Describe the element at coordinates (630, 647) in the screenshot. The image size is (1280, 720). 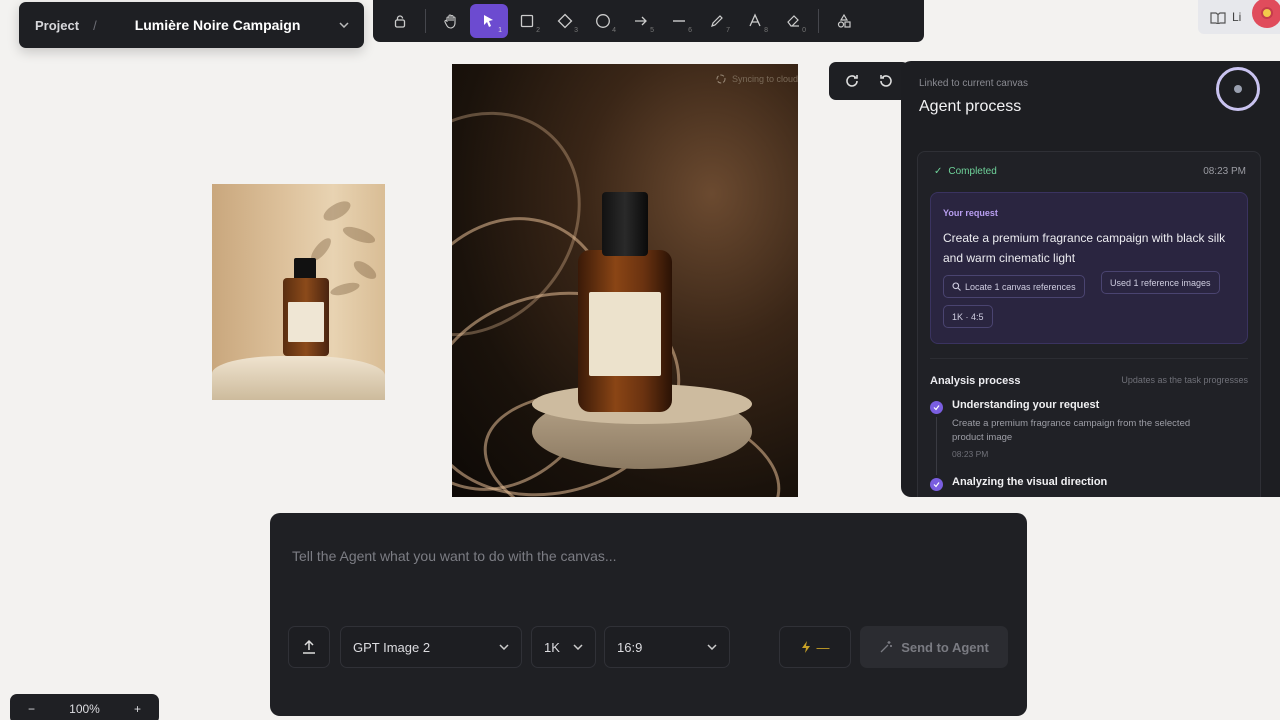
I see `ratio-value: 16:9` at that location.